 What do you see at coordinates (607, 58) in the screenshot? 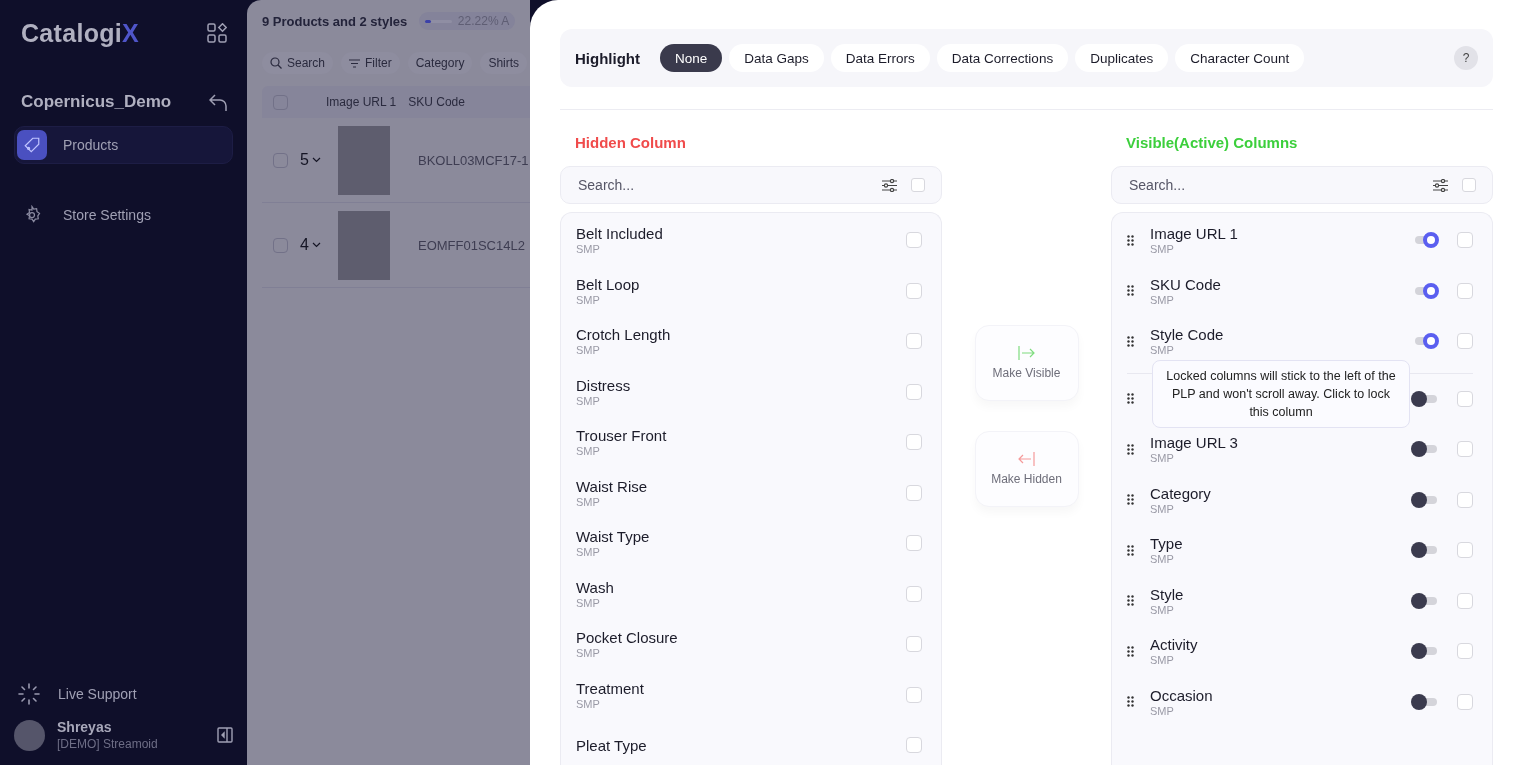
I see `highlight-title: Highlight` at bounding box center [607, 58].